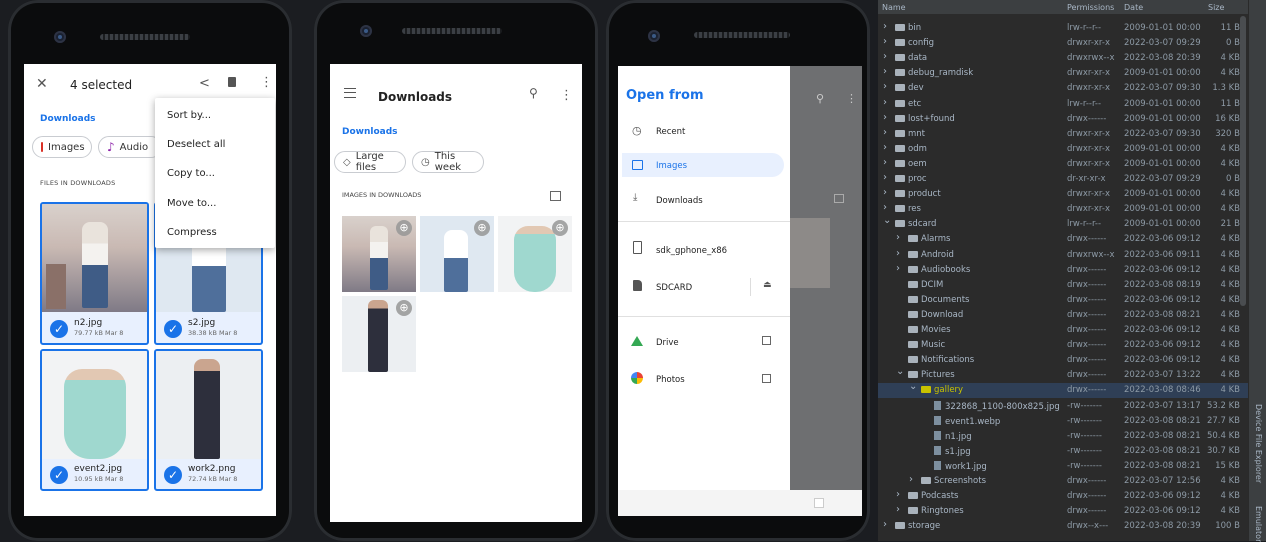 The height and width of the screenshot is (542, 1266). I want to click on chip-this-week: ◷ This week, so click(448, 162).